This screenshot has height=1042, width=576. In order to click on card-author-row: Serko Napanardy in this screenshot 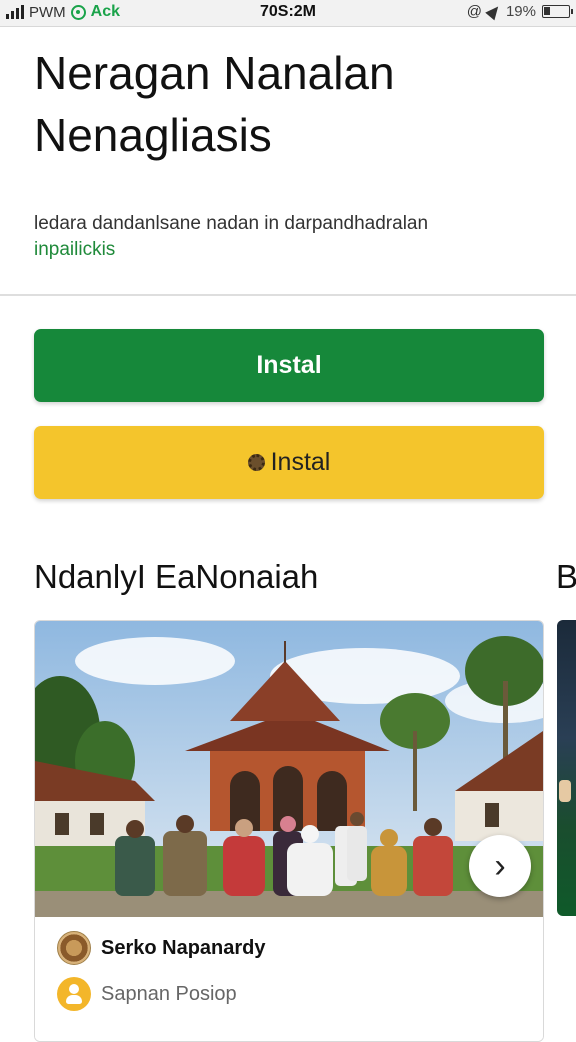, I will do `click(161, 948)`.